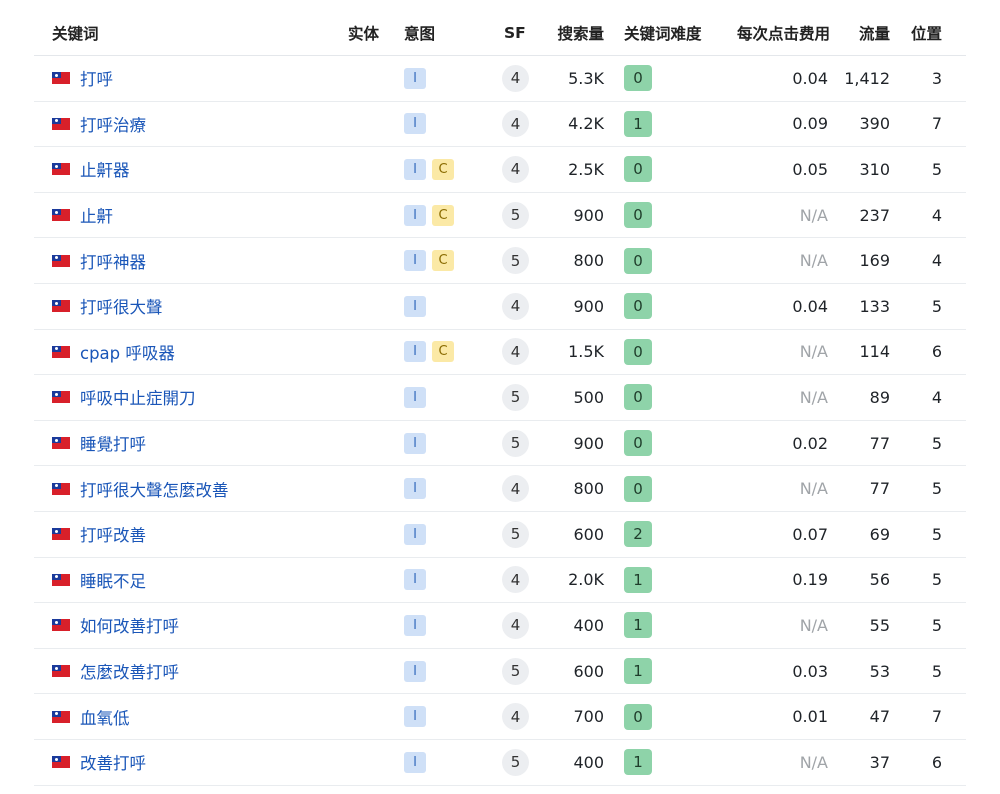  I want to click on column-header-position: 位置, so click(926, 32).